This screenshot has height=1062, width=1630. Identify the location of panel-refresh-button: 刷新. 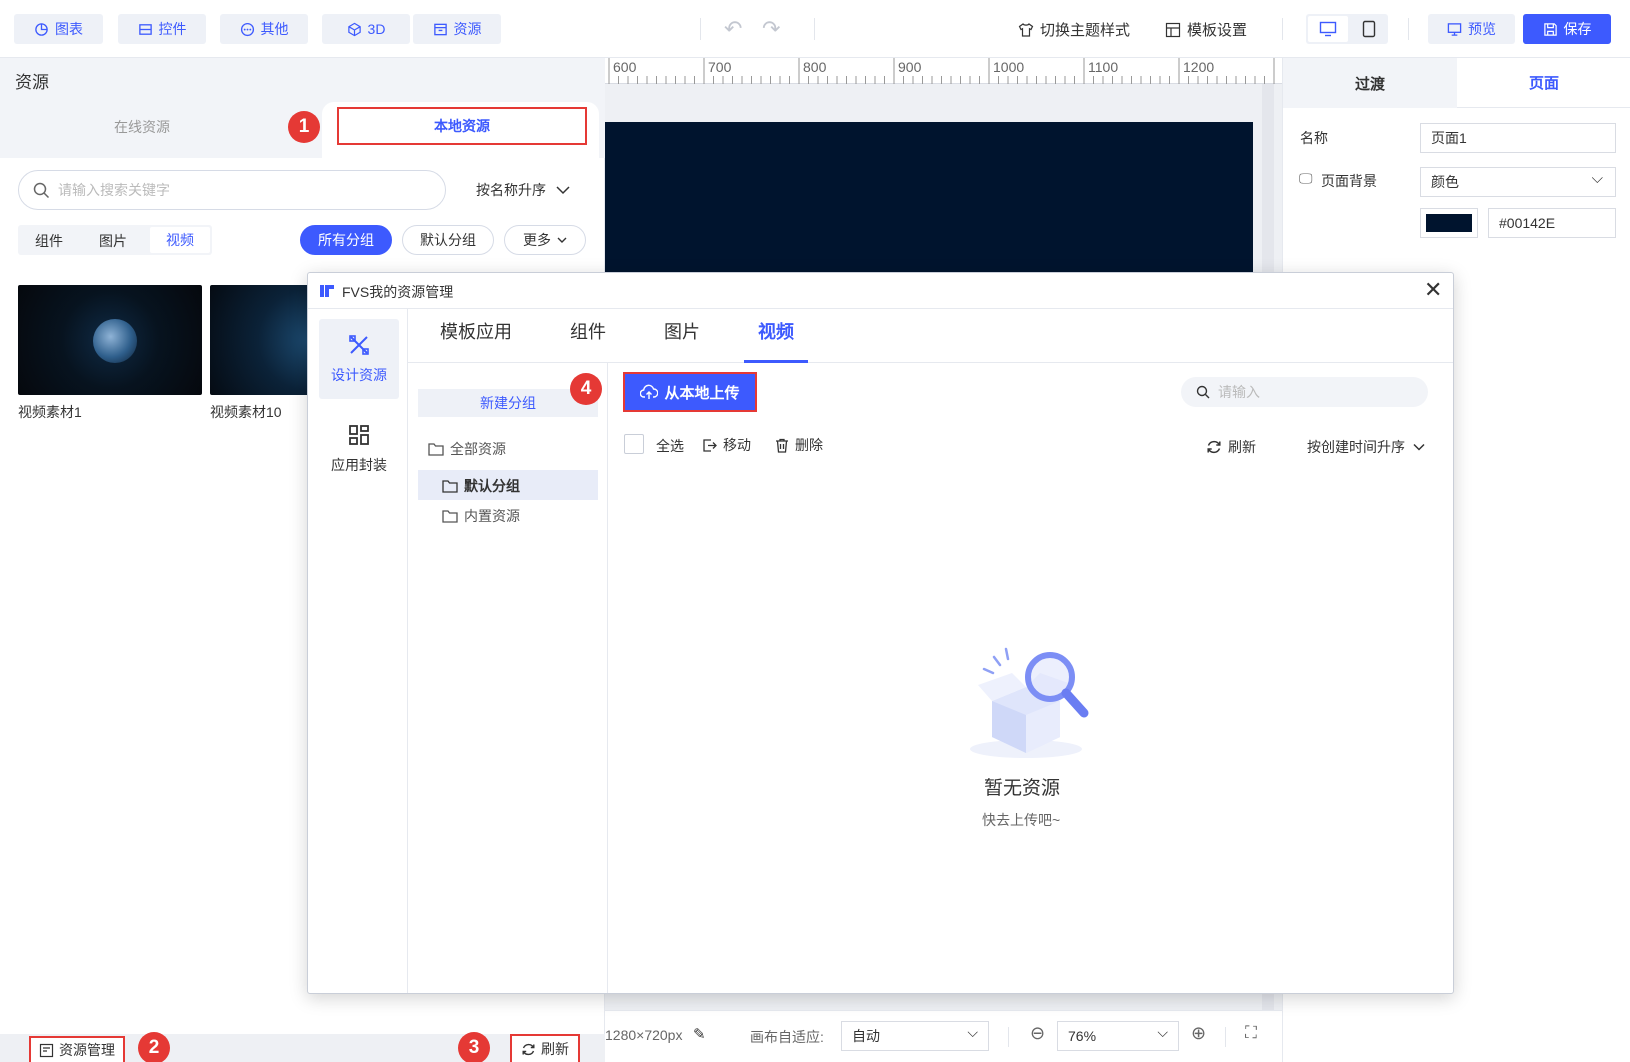
(545, 1048).